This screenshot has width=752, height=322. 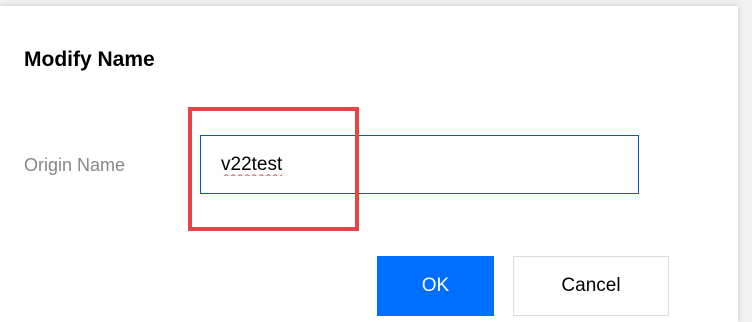 I want to click on dialog-title: Modify Name, so click(x=89, y=59).